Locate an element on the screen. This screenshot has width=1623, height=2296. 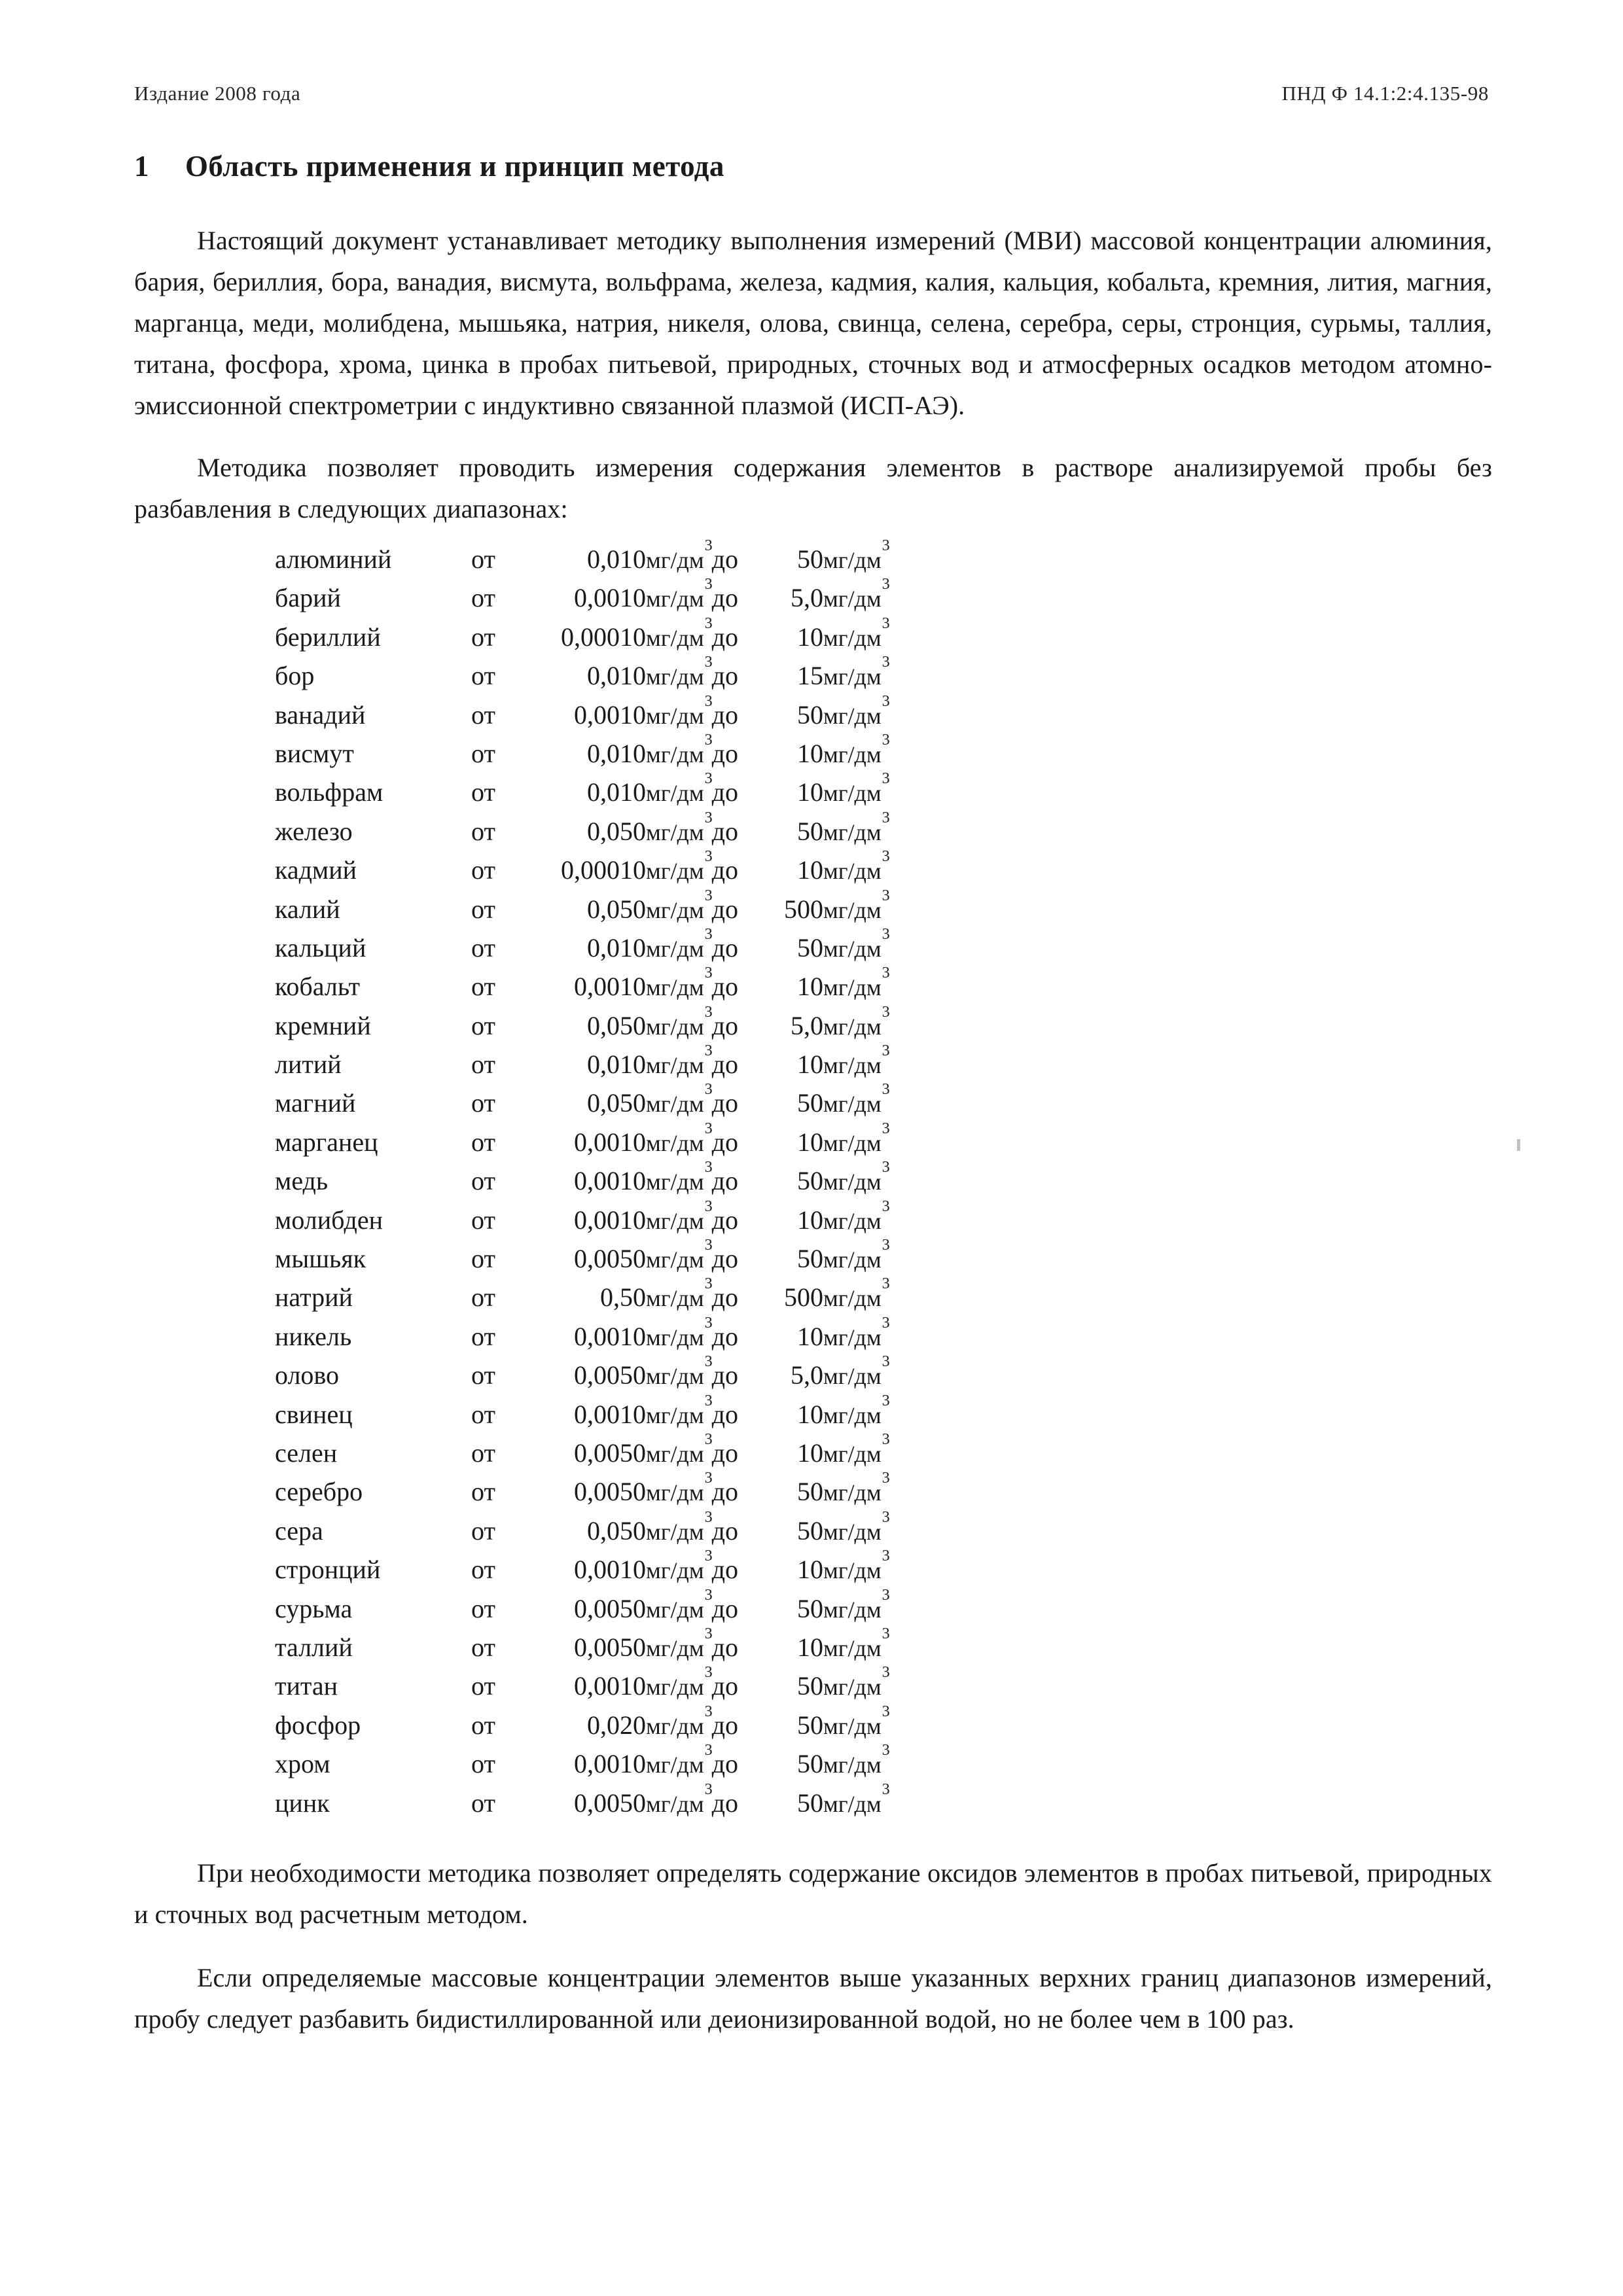
section-number: 1 is located at coordinates (141, 166).